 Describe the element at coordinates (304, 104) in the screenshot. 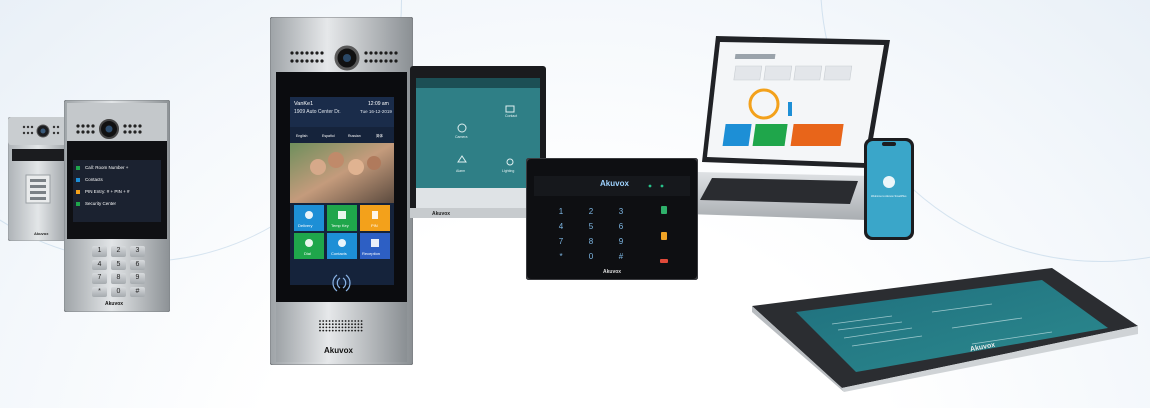

I see `resident-name: VanKe1` at that location.